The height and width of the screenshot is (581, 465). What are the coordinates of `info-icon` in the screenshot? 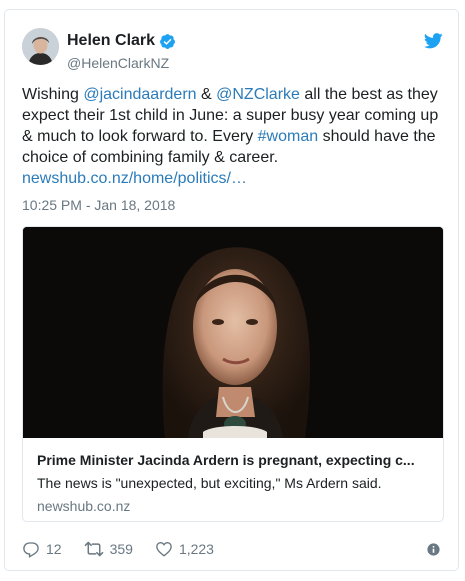 It's located at (433, 549).